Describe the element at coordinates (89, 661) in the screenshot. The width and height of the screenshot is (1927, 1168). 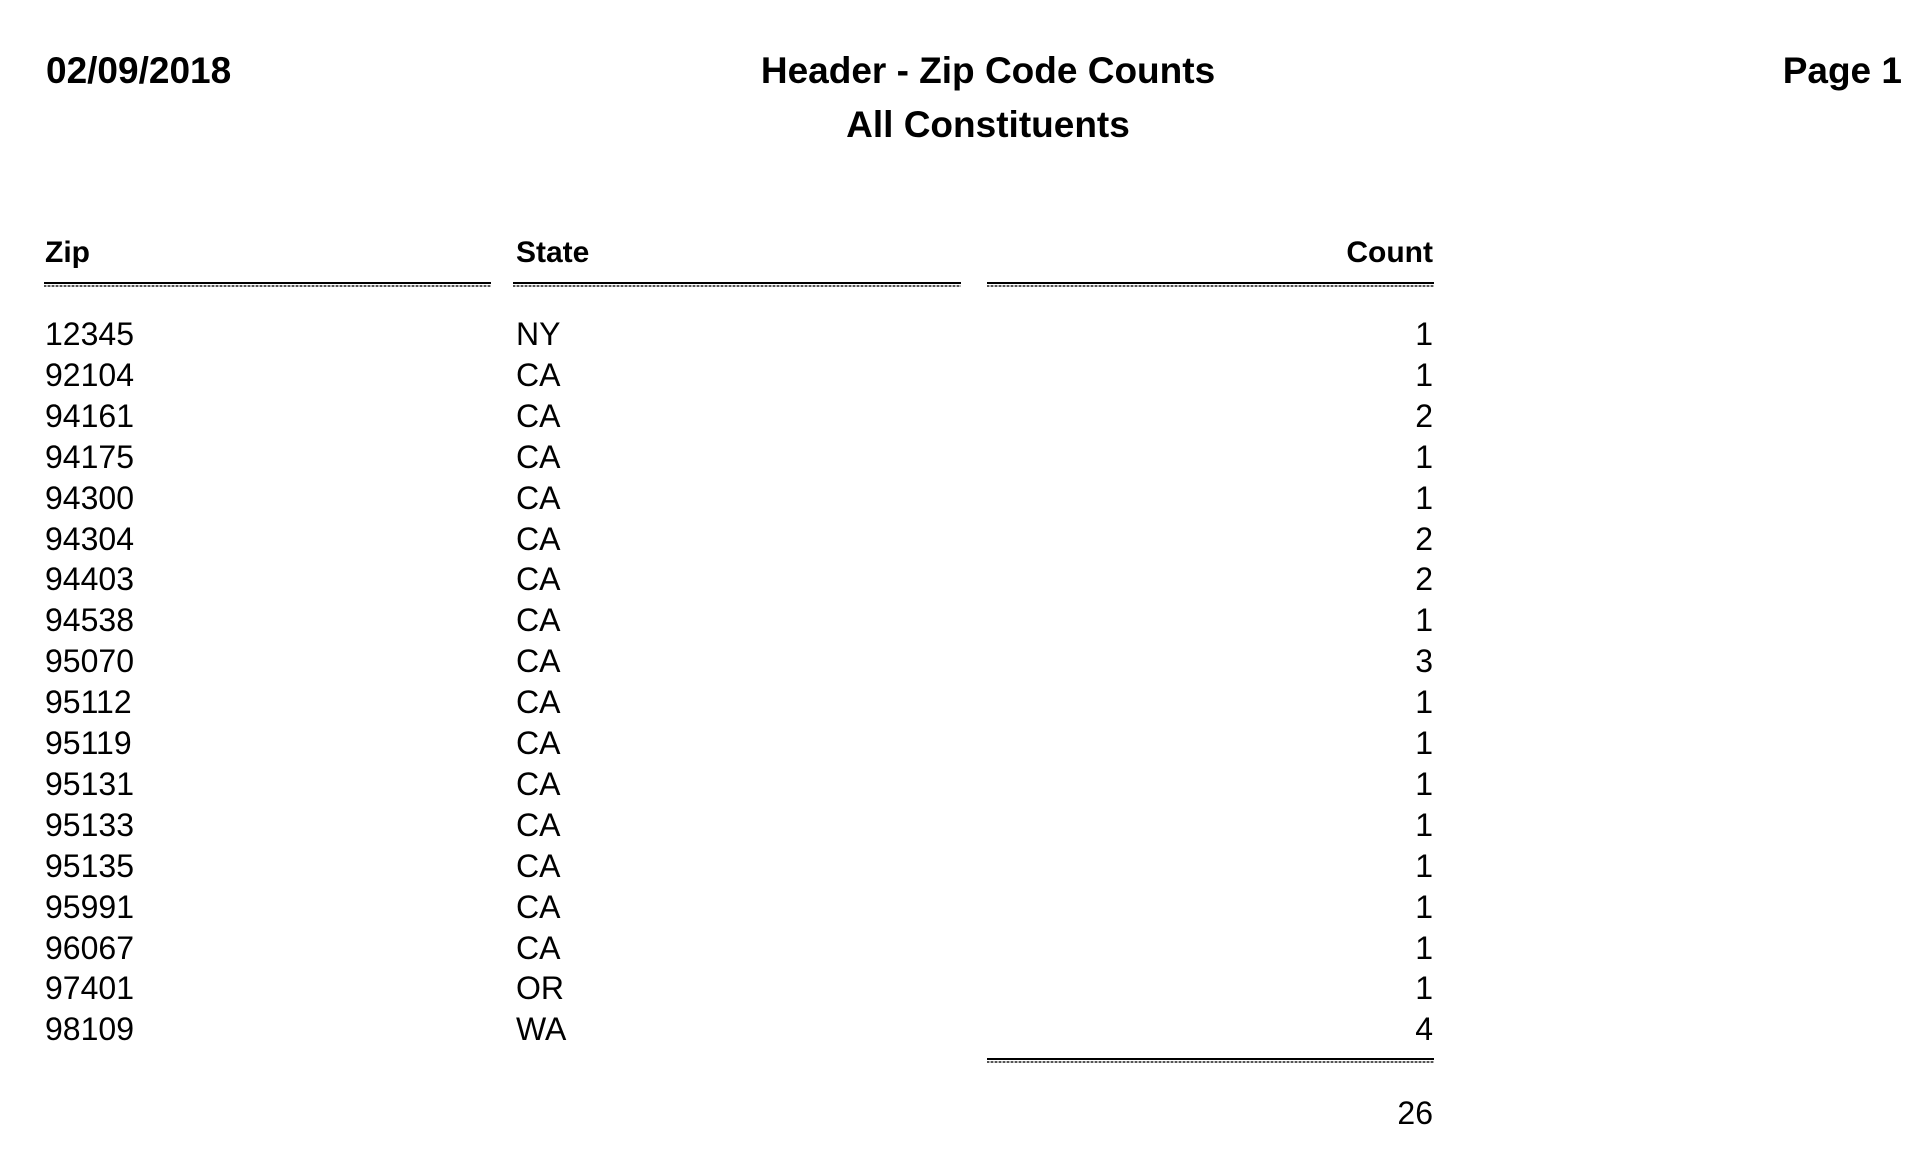
I see `zip-cell: 95070` at that location.